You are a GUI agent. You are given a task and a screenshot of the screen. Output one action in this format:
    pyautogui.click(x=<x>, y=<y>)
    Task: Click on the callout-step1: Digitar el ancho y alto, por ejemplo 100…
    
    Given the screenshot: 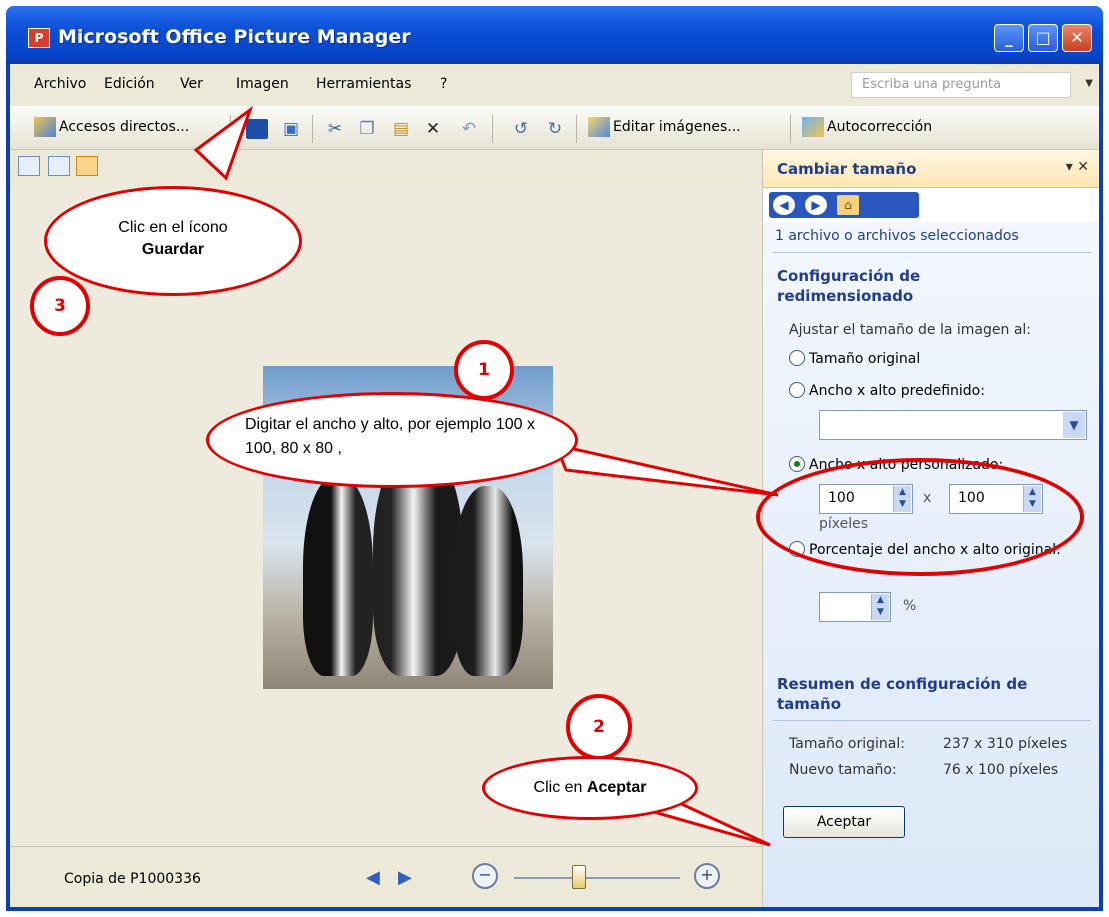 What is the action you would take?
    pyautogui.click(x=392, y=440)
    